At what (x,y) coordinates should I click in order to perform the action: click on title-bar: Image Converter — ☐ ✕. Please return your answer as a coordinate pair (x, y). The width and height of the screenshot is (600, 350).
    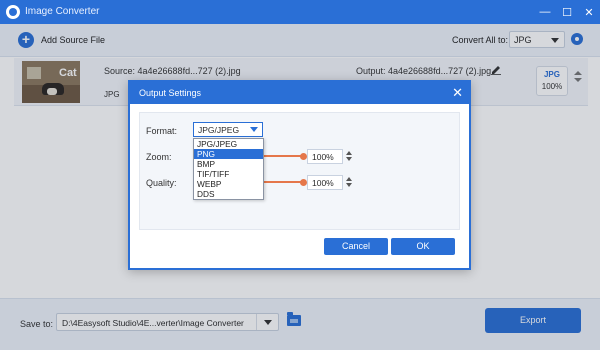
    Looking at the image, I should click on (300, 12).